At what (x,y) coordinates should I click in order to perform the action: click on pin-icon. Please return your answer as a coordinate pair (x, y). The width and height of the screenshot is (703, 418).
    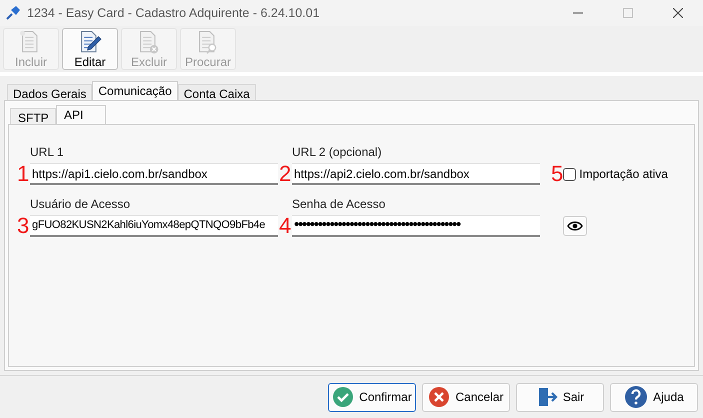
    Looking at the image, I should click on (13, 13).